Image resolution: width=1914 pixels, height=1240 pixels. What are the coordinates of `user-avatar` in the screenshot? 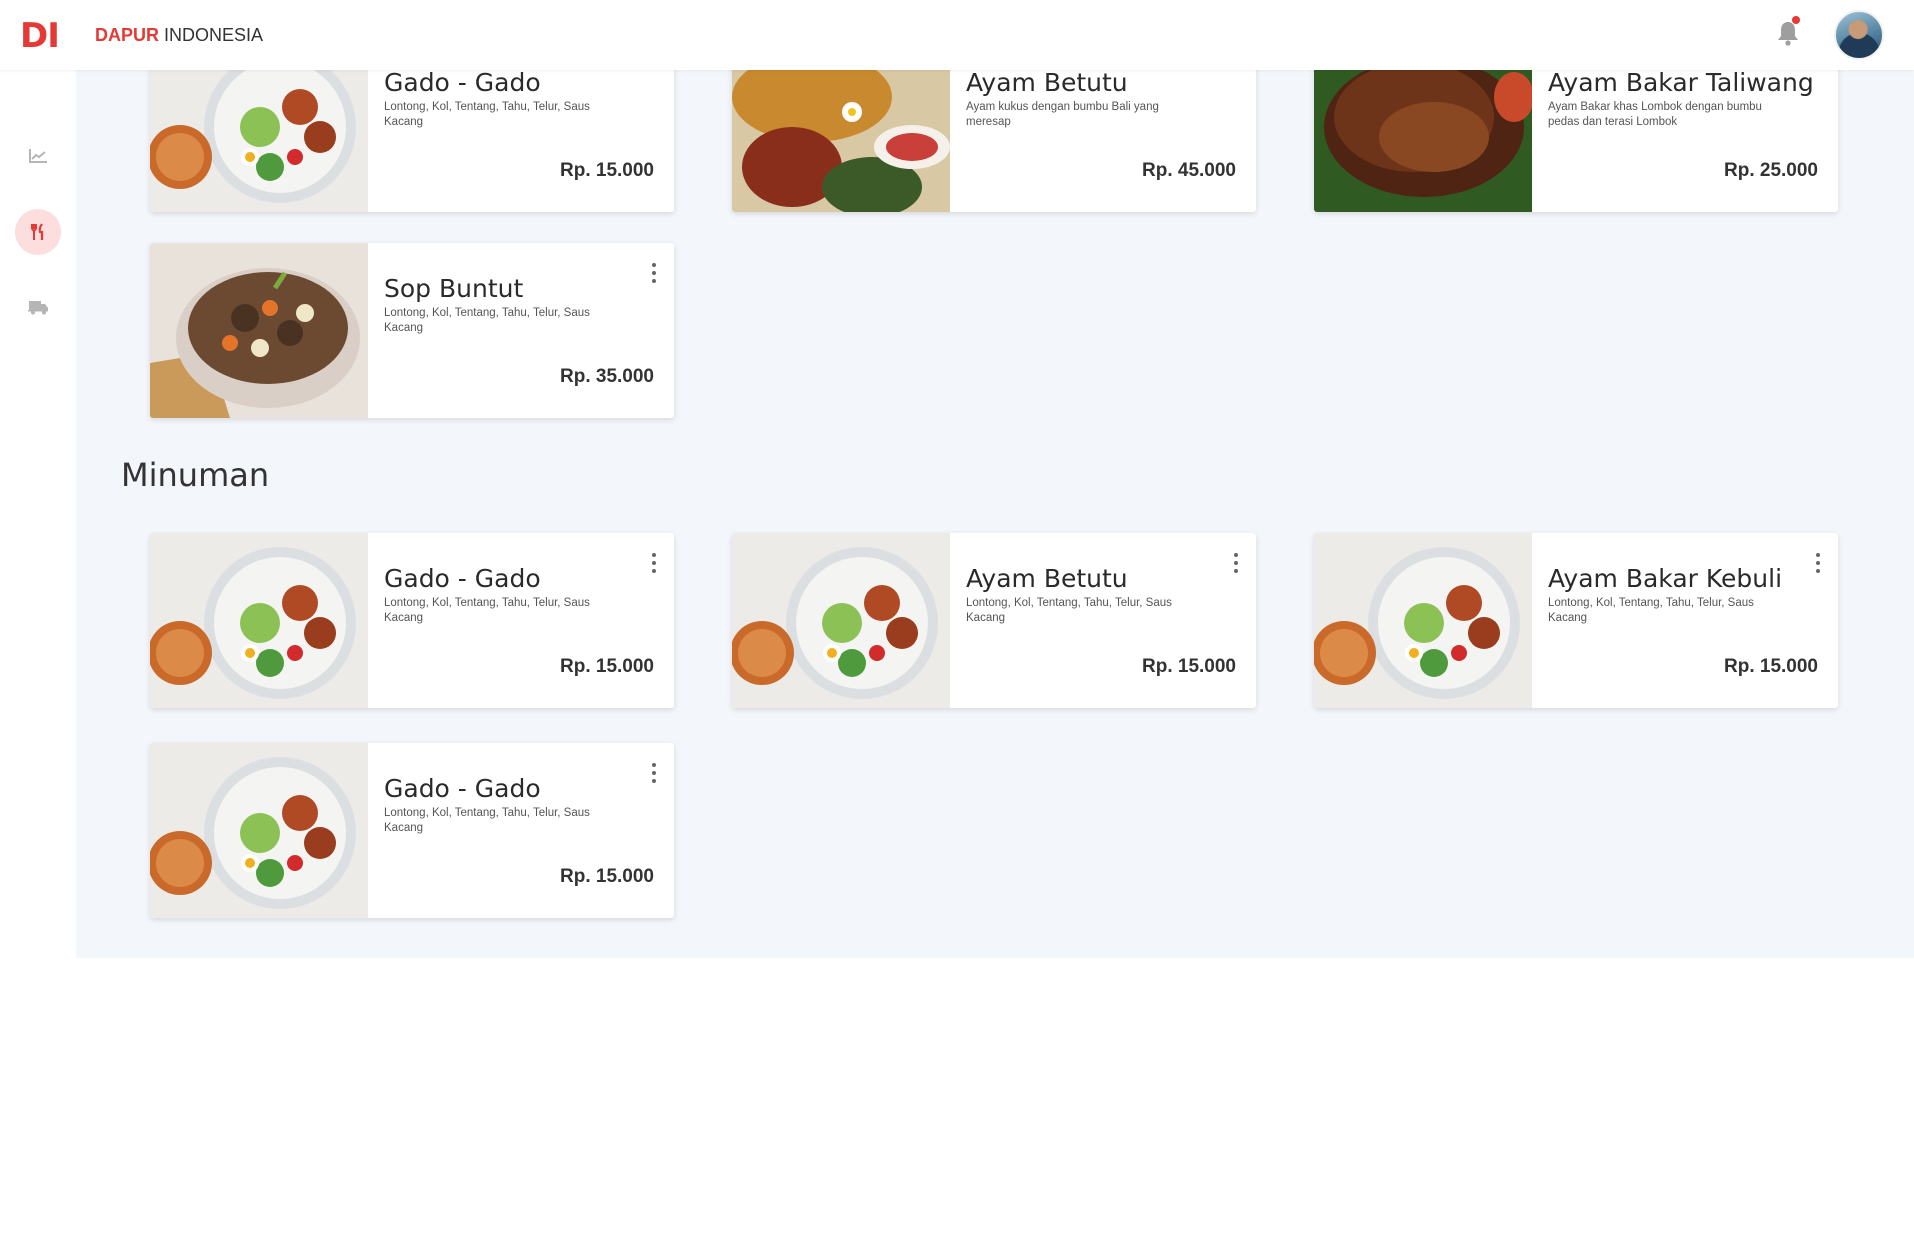 It's located at (1859, 35).